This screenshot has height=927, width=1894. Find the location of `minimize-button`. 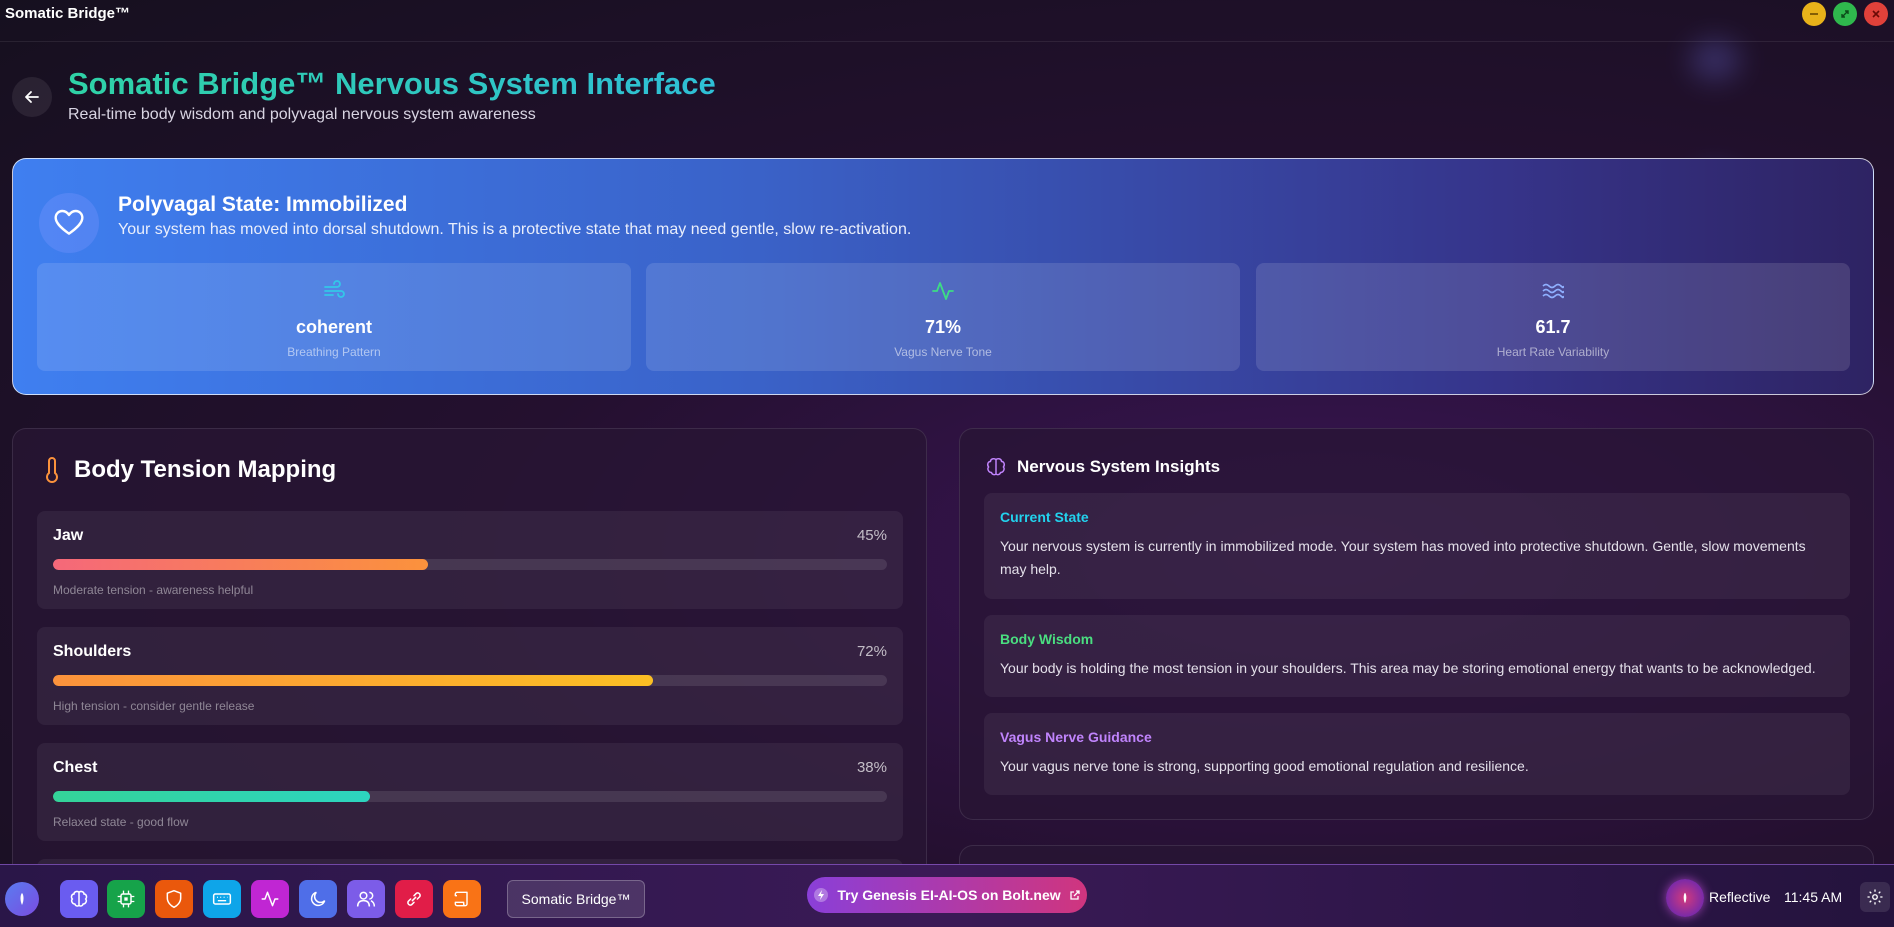

minimize-button is located at coordinates (1814, 14).